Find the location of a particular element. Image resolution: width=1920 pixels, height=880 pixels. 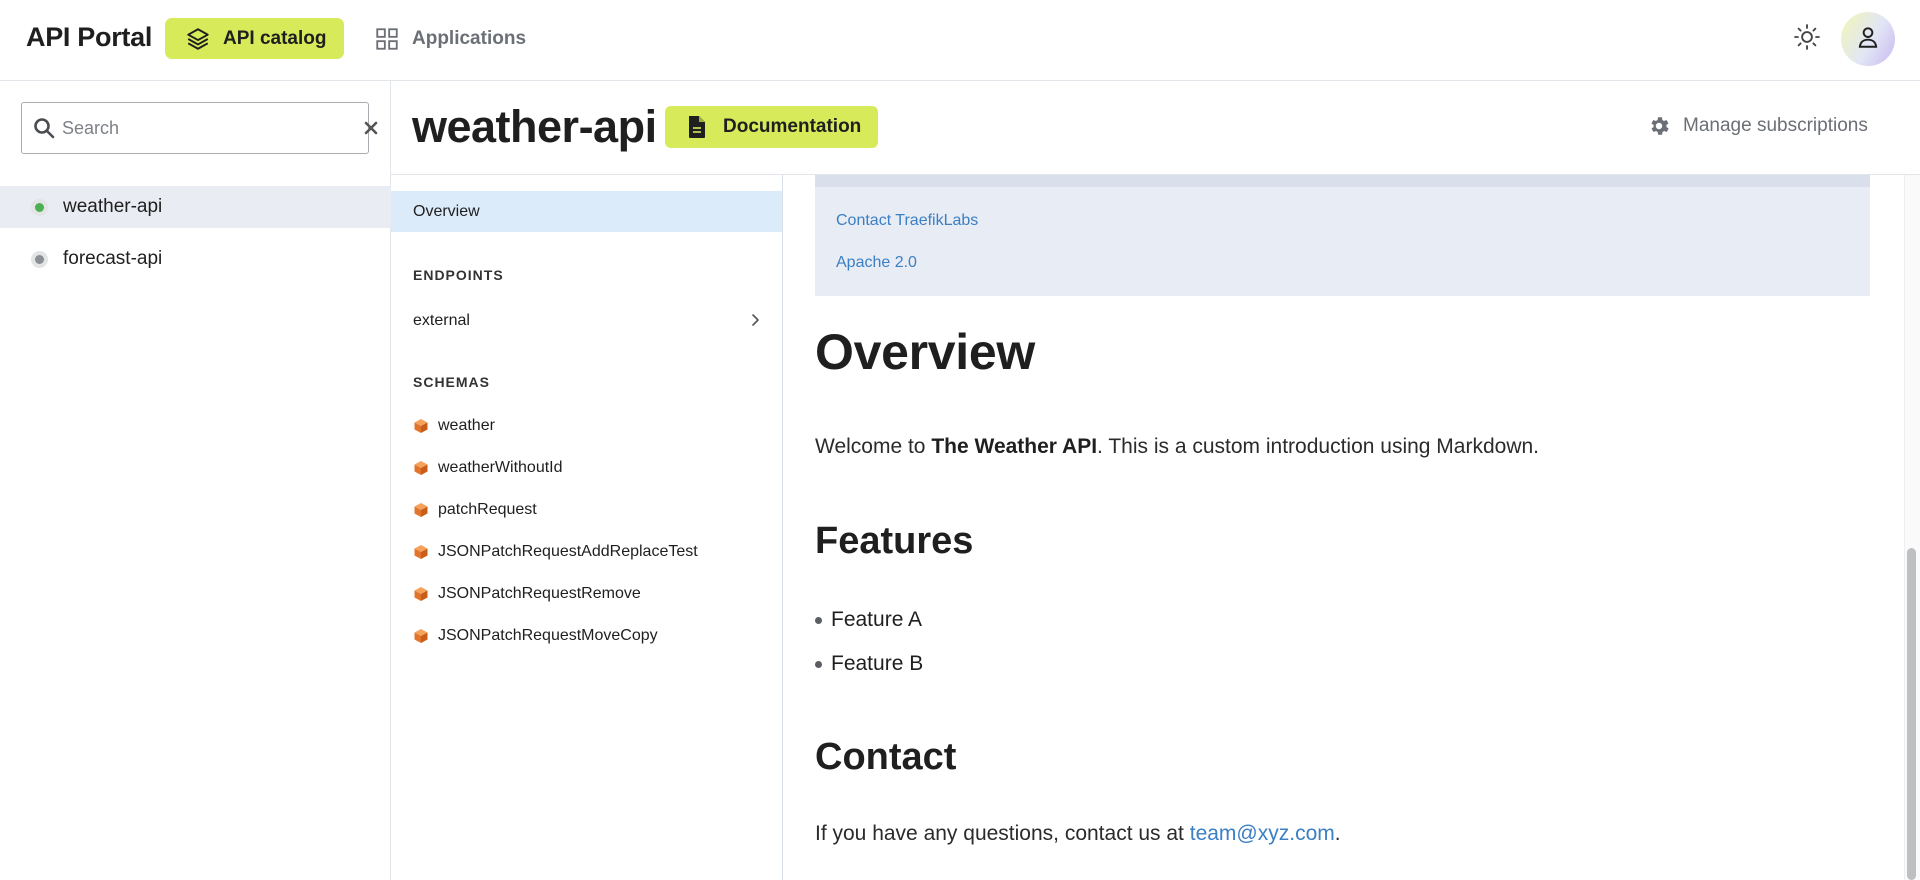

nav-api-catalog: API catalog is located at coordinates (254, 38).